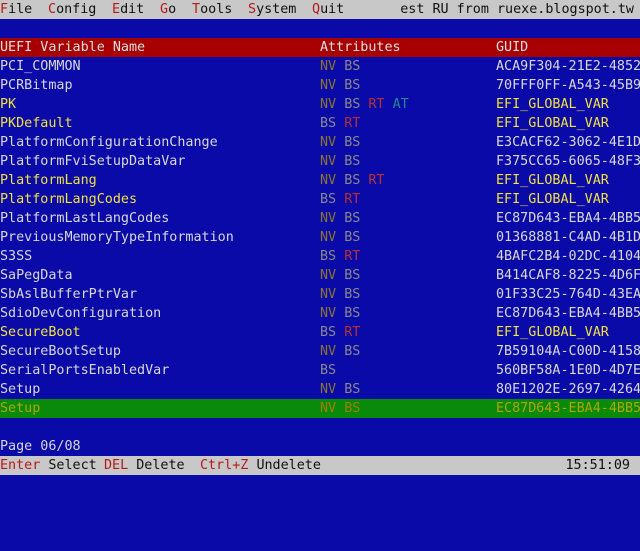 The image size is (640, 551). I want to click on variable-guid: 01F33C25-764D-43EA, so click(568, 294).